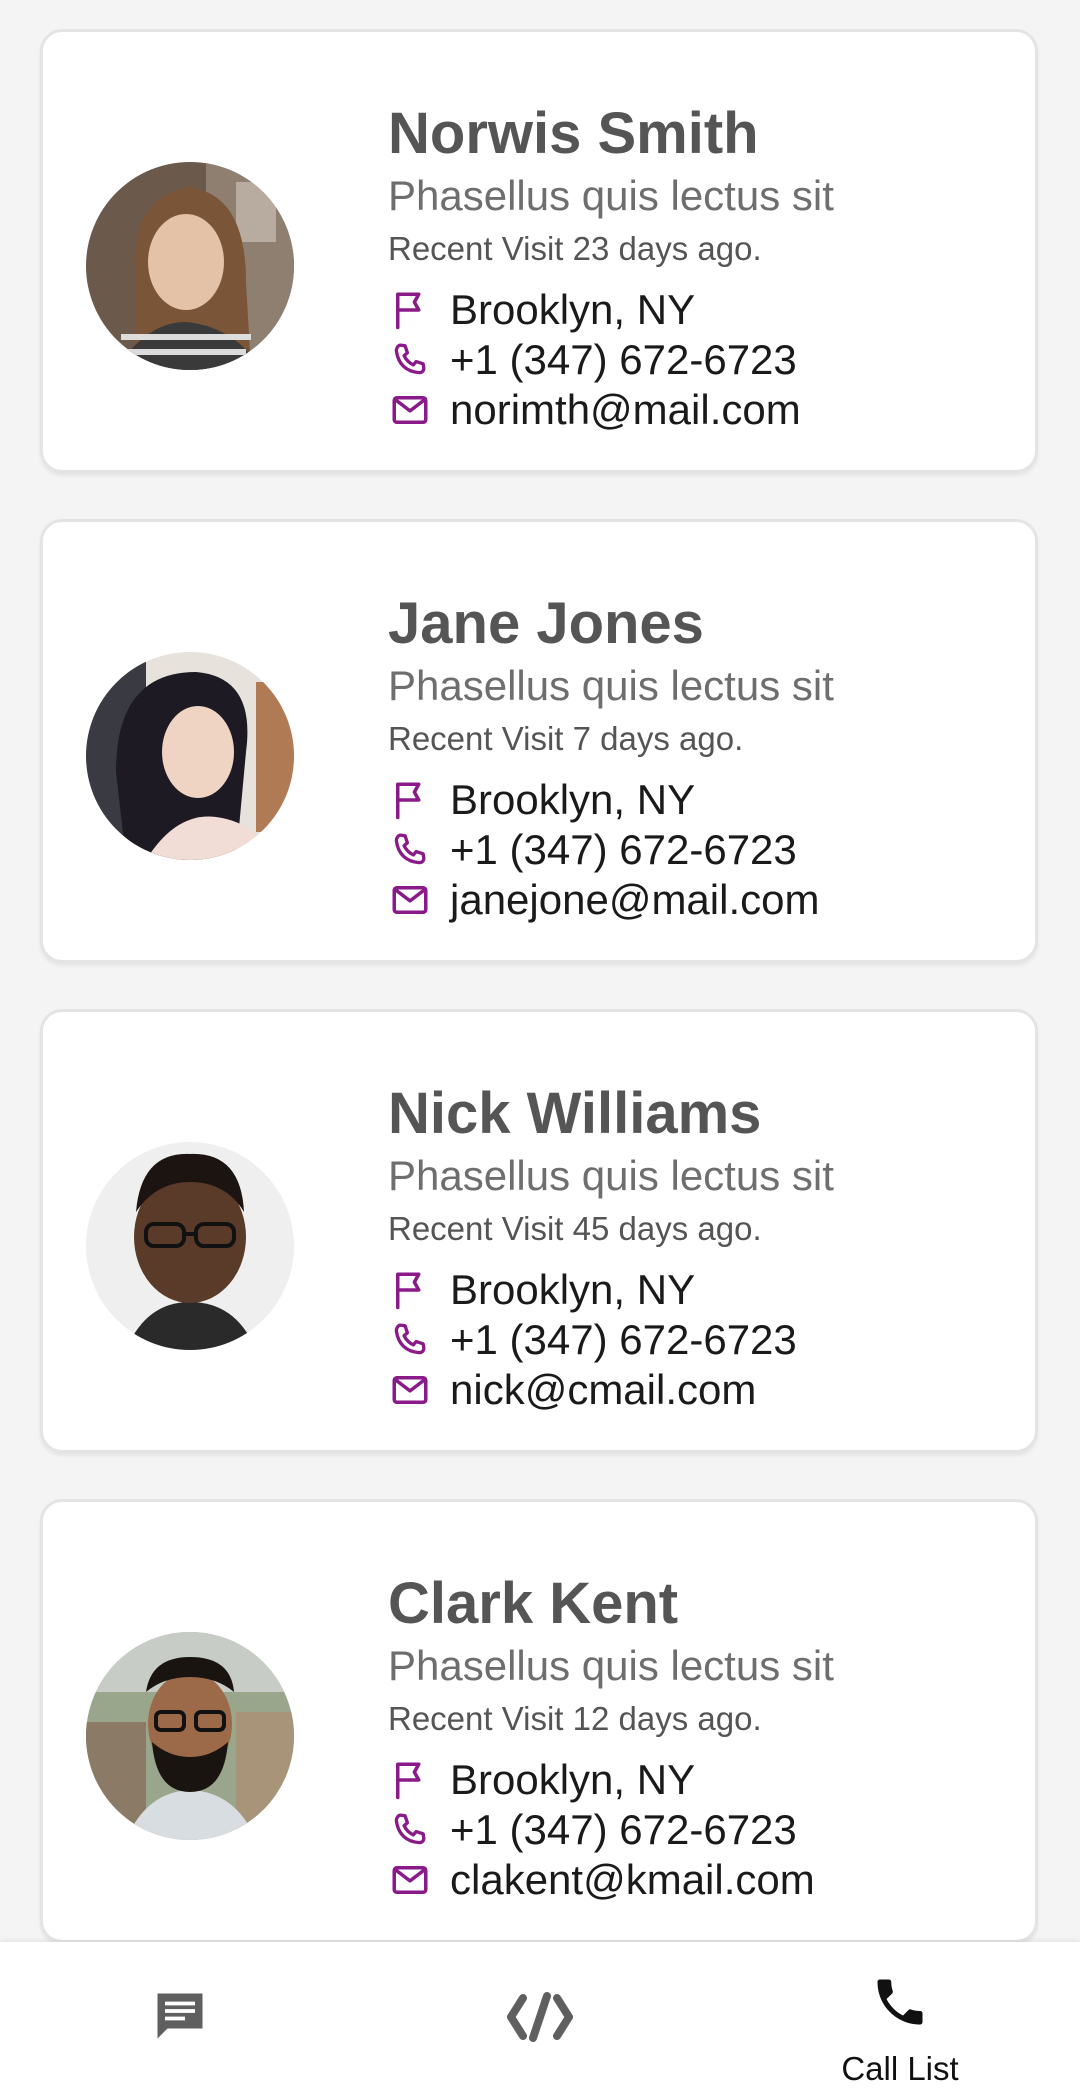 The image size is (1080, 2092). I want to click on nav-item-code, so click(540, 2017).